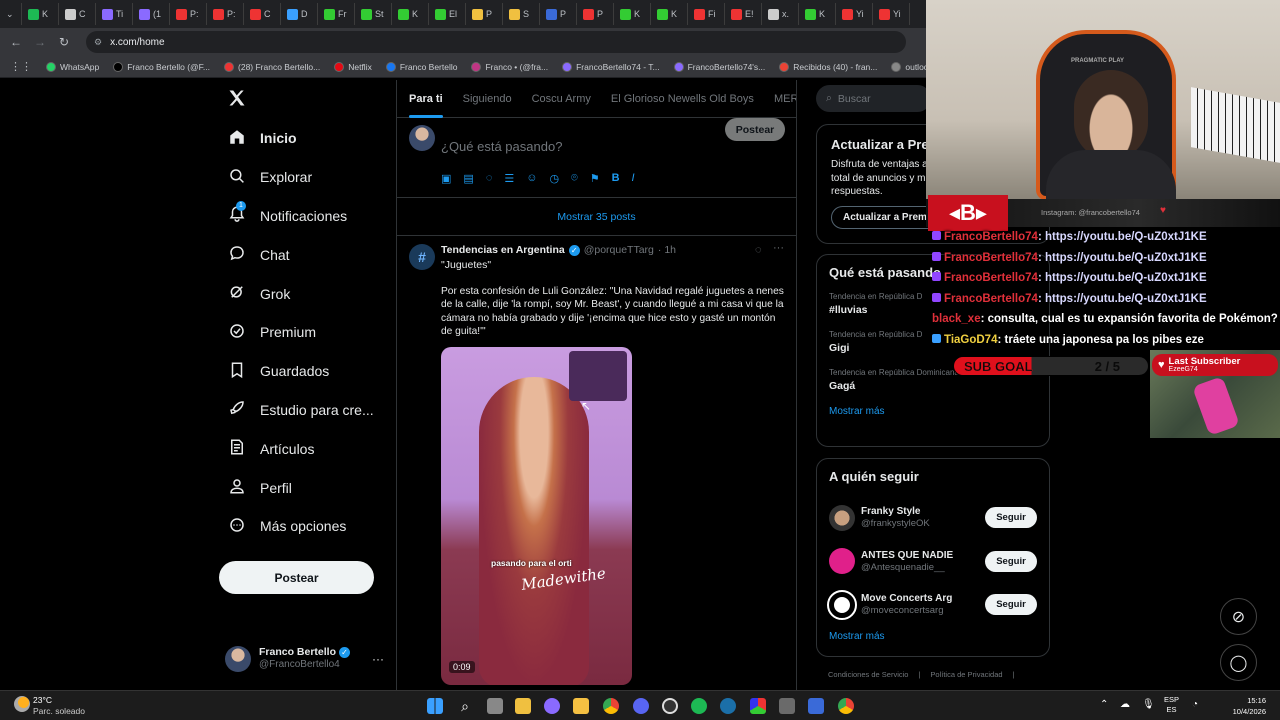 The height and width of the screenshot is (720, 1280). Describe the element at coordinates (755, 129) in the screenshot. I see `compose-post-button: Postear` at that location.